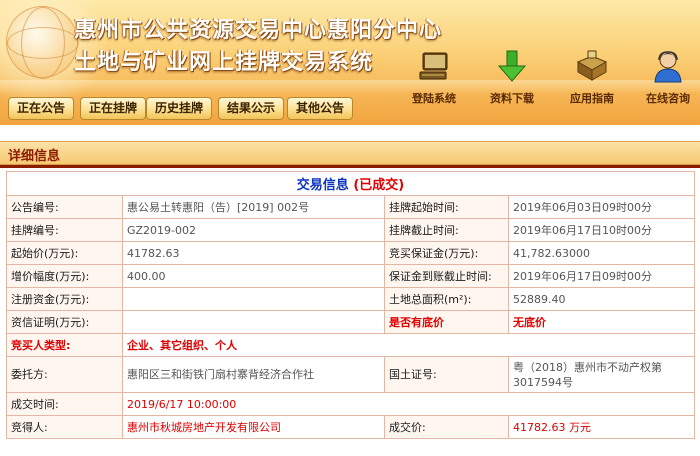 The width and height of the screenshot is (700, 456). Describe the element at coordinates (592, 98) in the screenshot. I see `app-guide-label: 应用指南` at that location.